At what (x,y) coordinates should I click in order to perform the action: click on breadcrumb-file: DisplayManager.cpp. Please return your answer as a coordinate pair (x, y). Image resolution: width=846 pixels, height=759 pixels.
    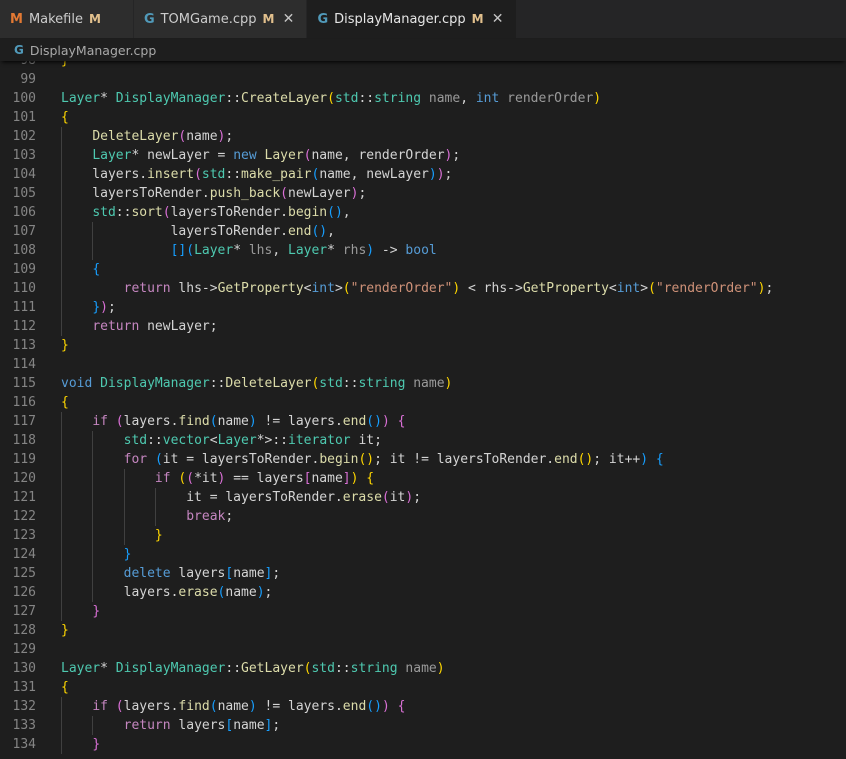
    Looking at the image, I should click on (93, 50).